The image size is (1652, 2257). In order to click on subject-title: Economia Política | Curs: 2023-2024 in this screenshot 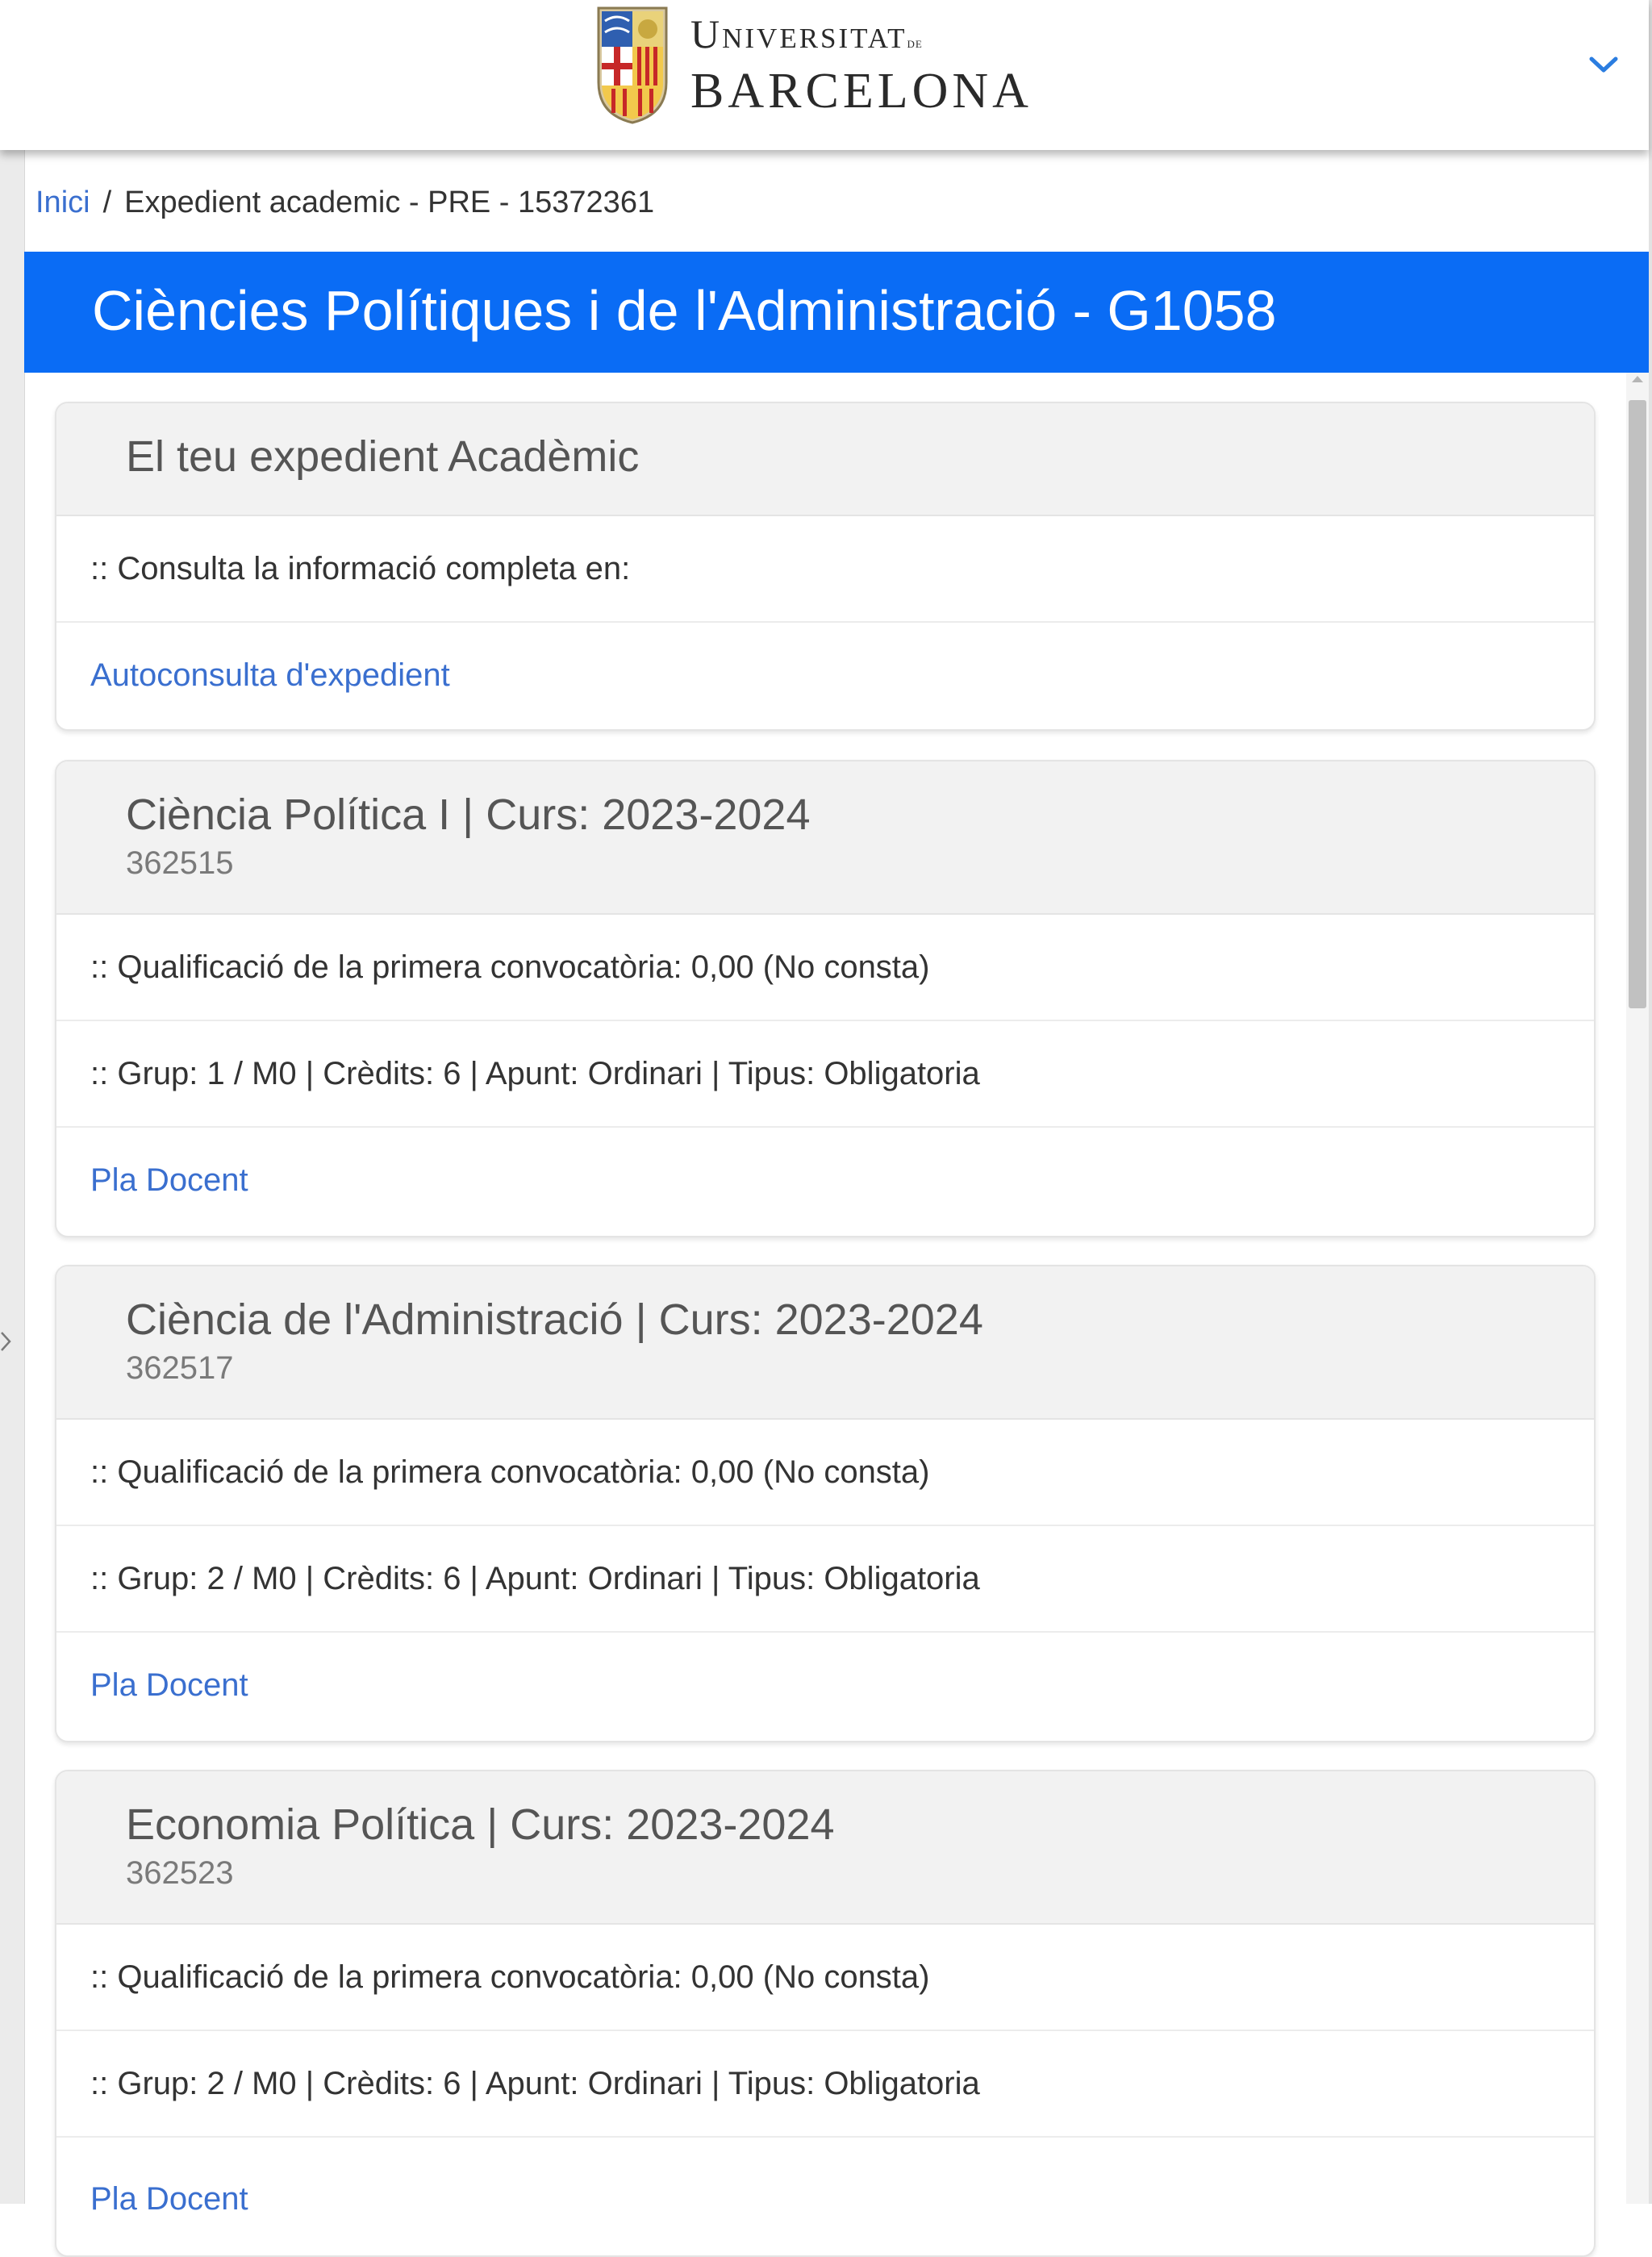, I will do `click(480, 1824)`.